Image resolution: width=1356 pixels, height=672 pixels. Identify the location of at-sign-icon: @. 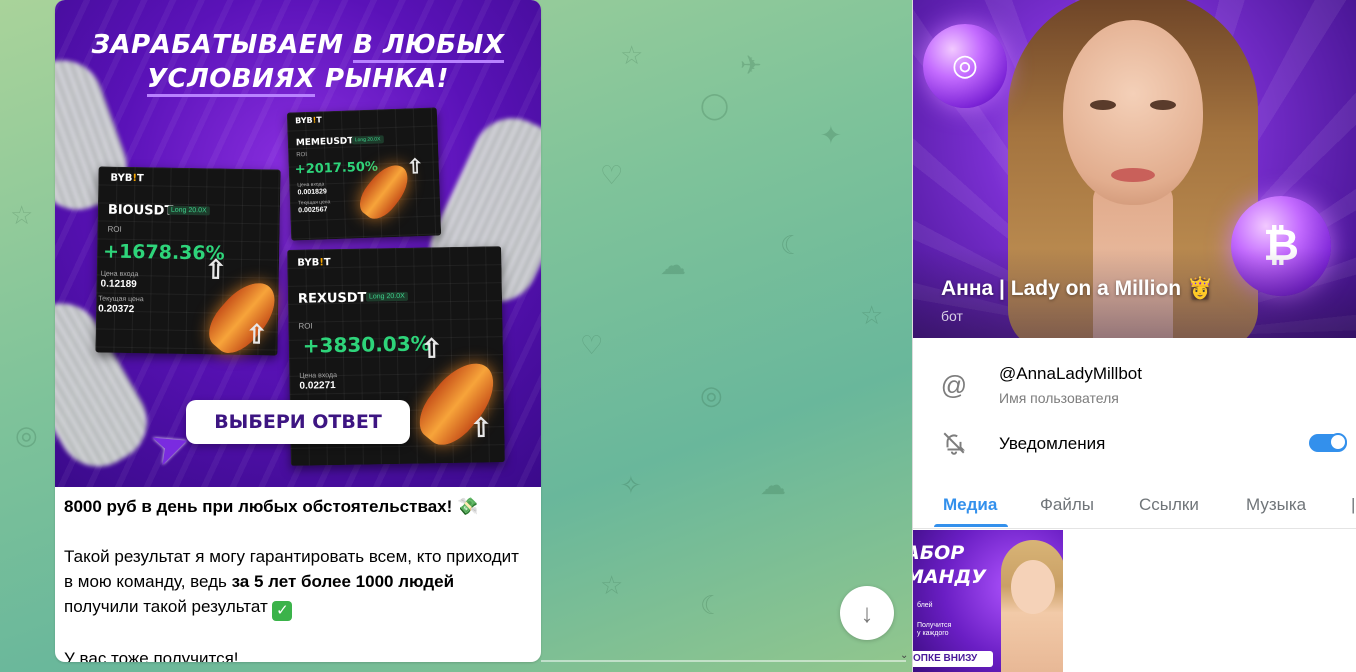
(954, 385).